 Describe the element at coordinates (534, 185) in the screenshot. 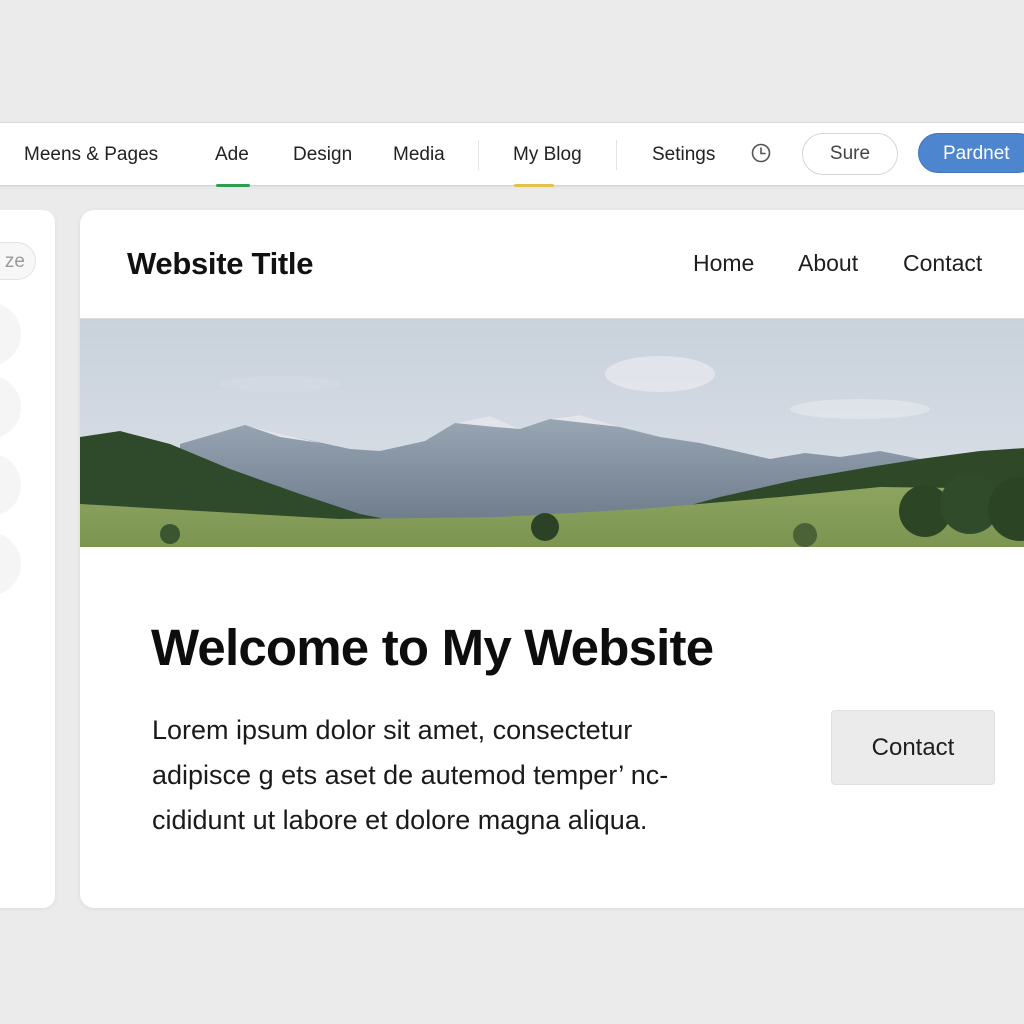

I see `blog-indicator` at that location.